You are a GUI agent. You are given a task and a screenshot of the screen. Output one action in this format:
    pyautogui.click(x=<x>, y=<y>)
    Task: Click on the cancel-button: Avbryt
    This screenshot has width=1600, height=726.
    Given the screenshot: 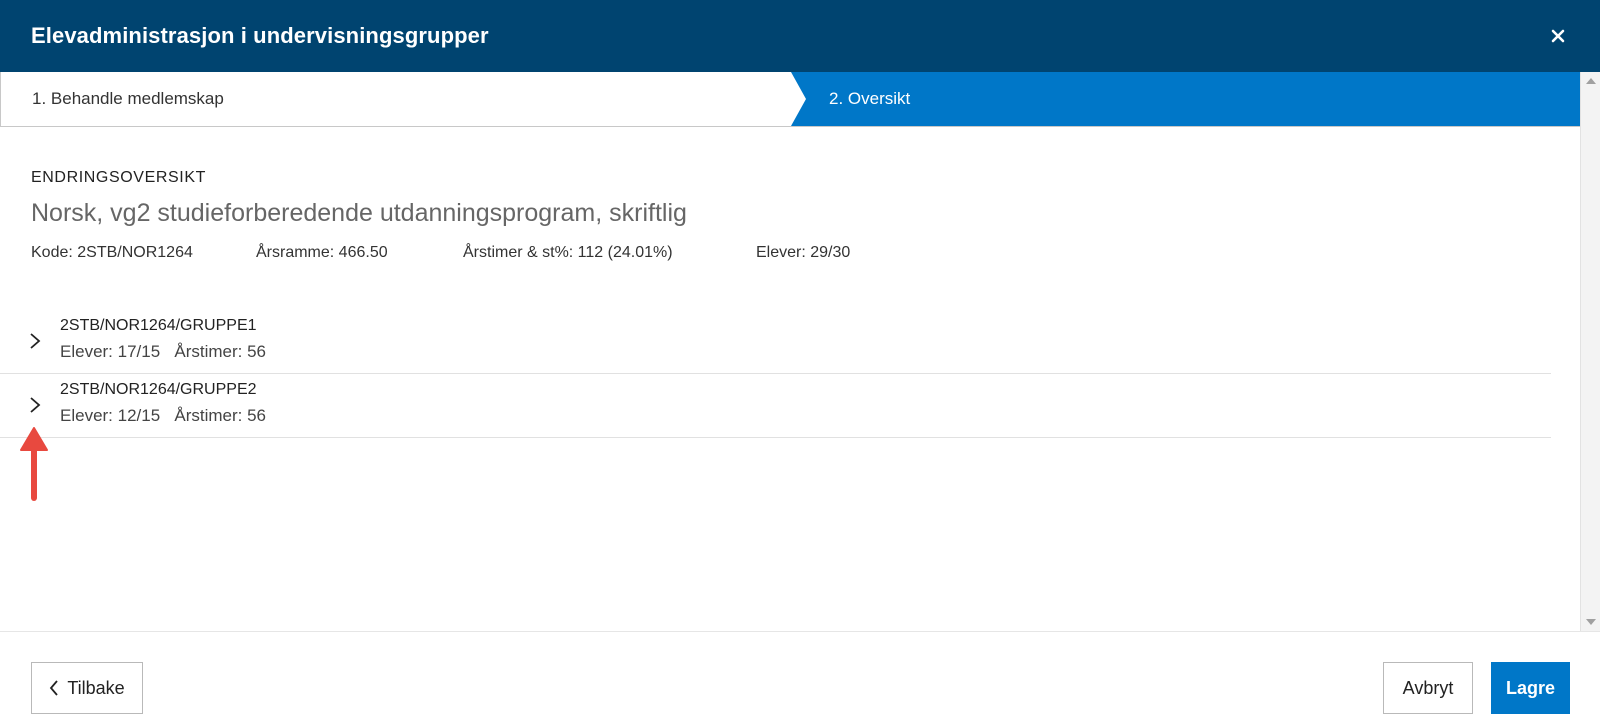 What is the action you would take?
    pyautogui.click(x=1428, y=688)
    